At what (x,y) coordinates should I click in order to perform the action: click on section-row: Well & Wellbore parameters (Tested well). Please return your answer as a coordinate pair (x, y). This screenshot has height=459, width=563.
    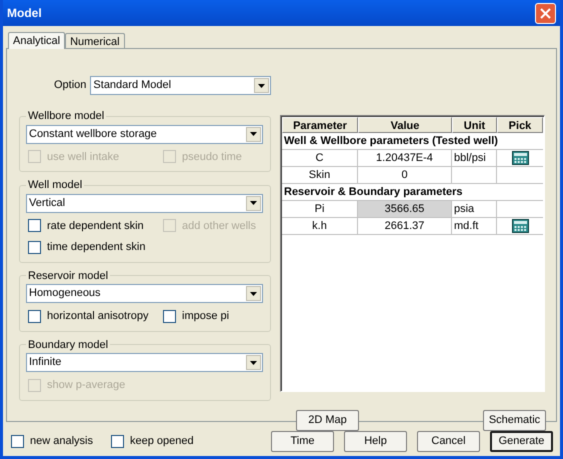
    Looking at the image, I should click on (412, 141).